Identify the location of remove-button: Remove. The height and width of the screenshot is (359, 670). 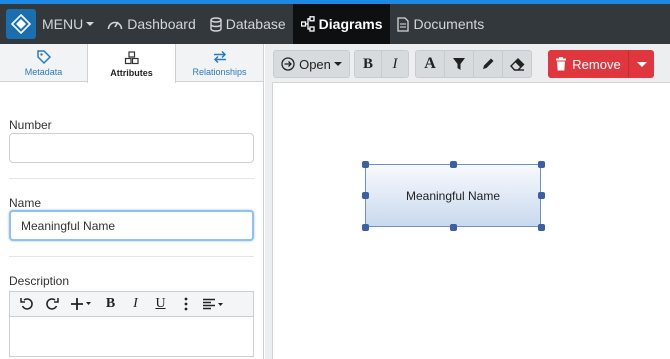
(588, 64).